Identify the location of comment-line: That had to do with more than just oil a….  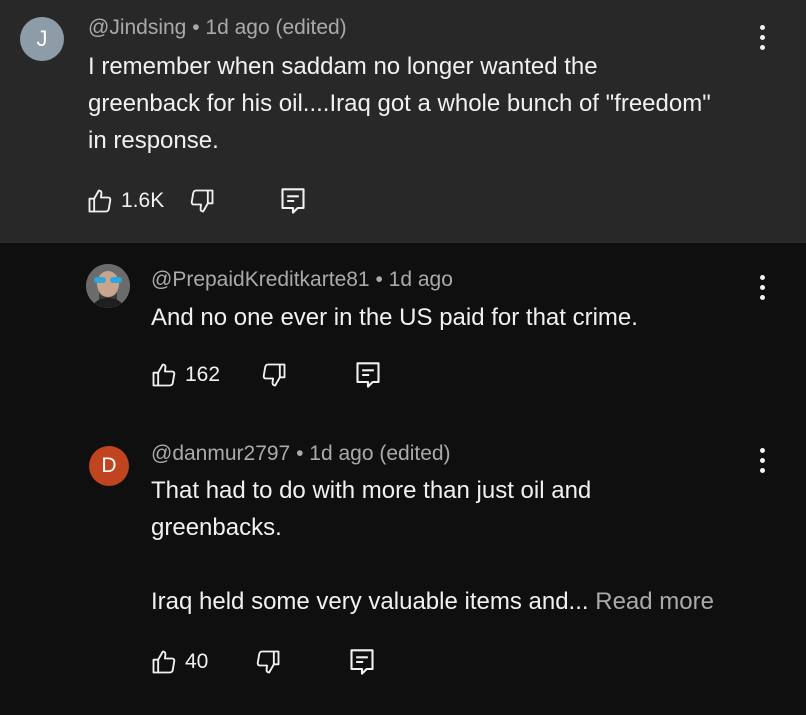
(371, 490).